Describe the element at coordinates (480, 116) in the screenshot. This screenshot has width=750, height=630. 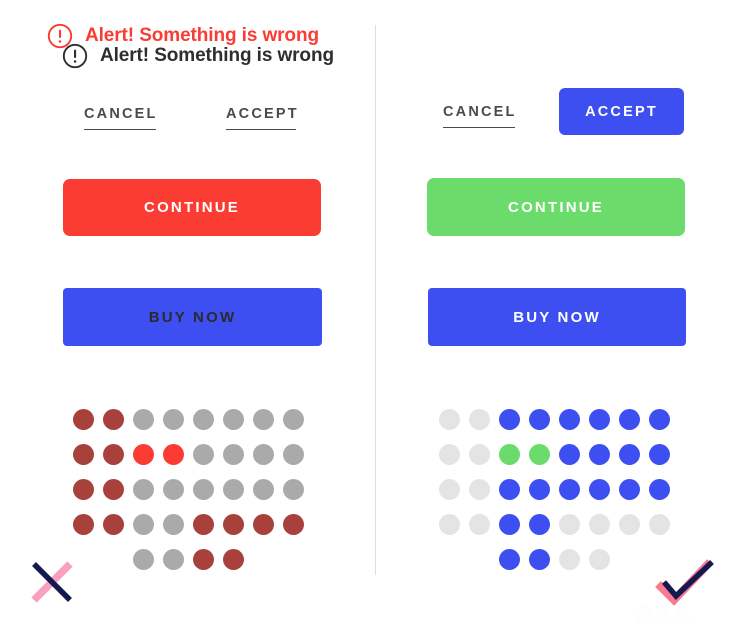
I see `right-cancel-link: CANCEL` at that location.